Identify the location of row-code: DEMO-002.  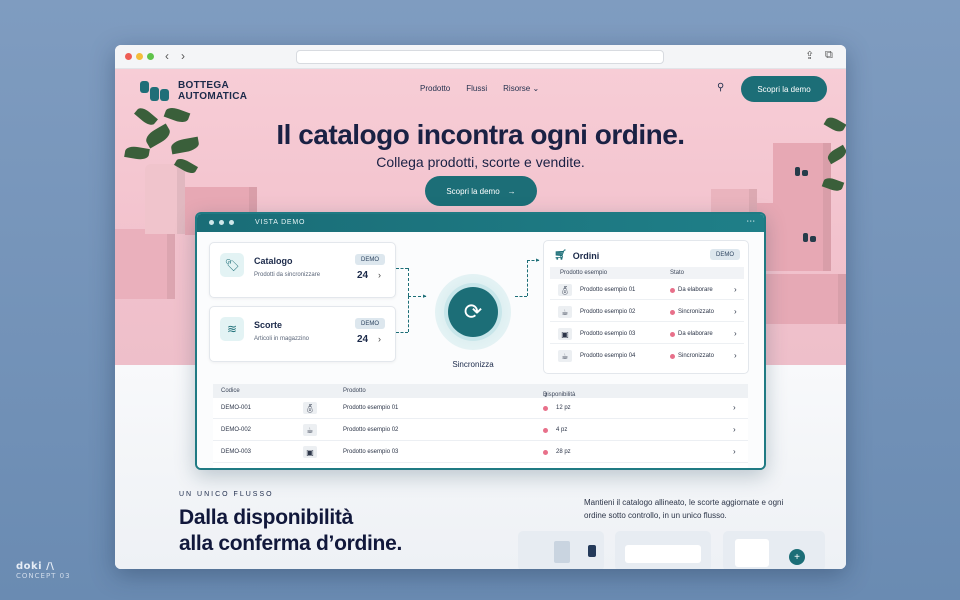
(236, 430).